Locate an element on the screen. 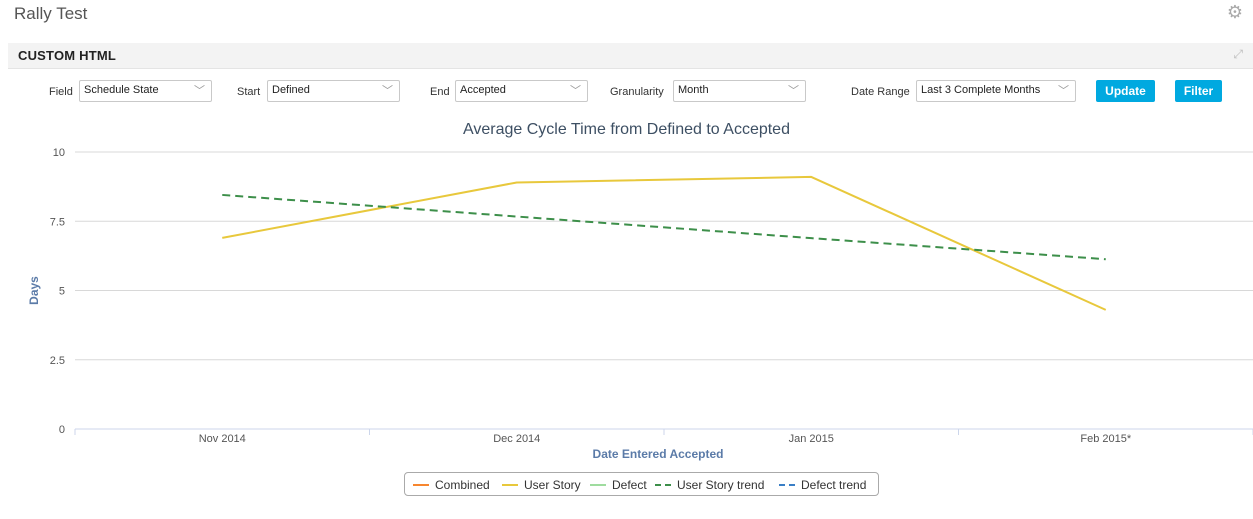 The image size is (1253, 519). legend-swatch-combined is located at coordinates (421, 484).